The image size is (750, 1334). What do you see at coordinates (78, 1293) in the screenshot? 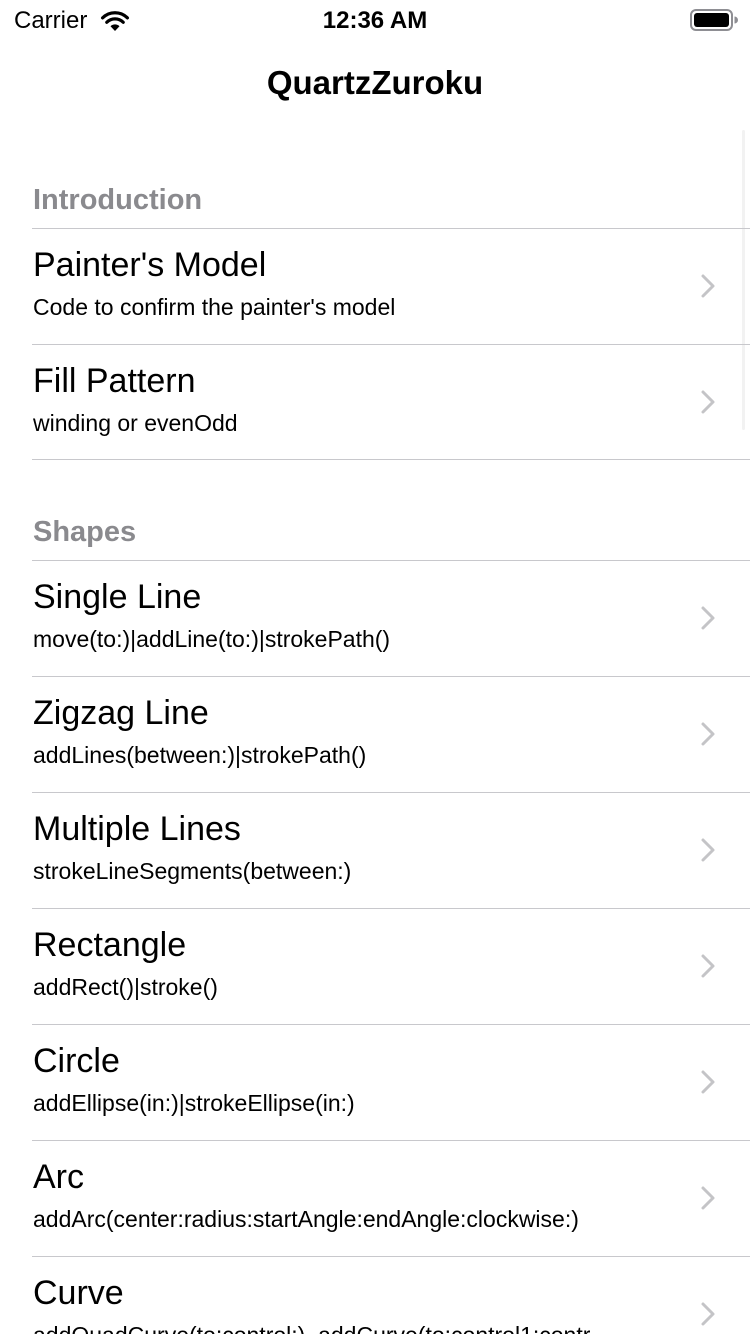
I see `row-title: Curve` at bounding box center [78, 1293].